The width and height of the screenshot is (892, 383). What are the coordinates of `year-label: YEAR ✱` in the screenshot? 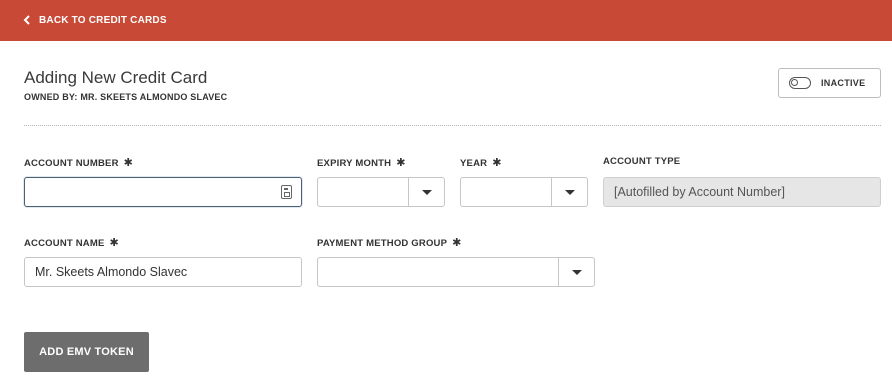 It's located at (481, 163).